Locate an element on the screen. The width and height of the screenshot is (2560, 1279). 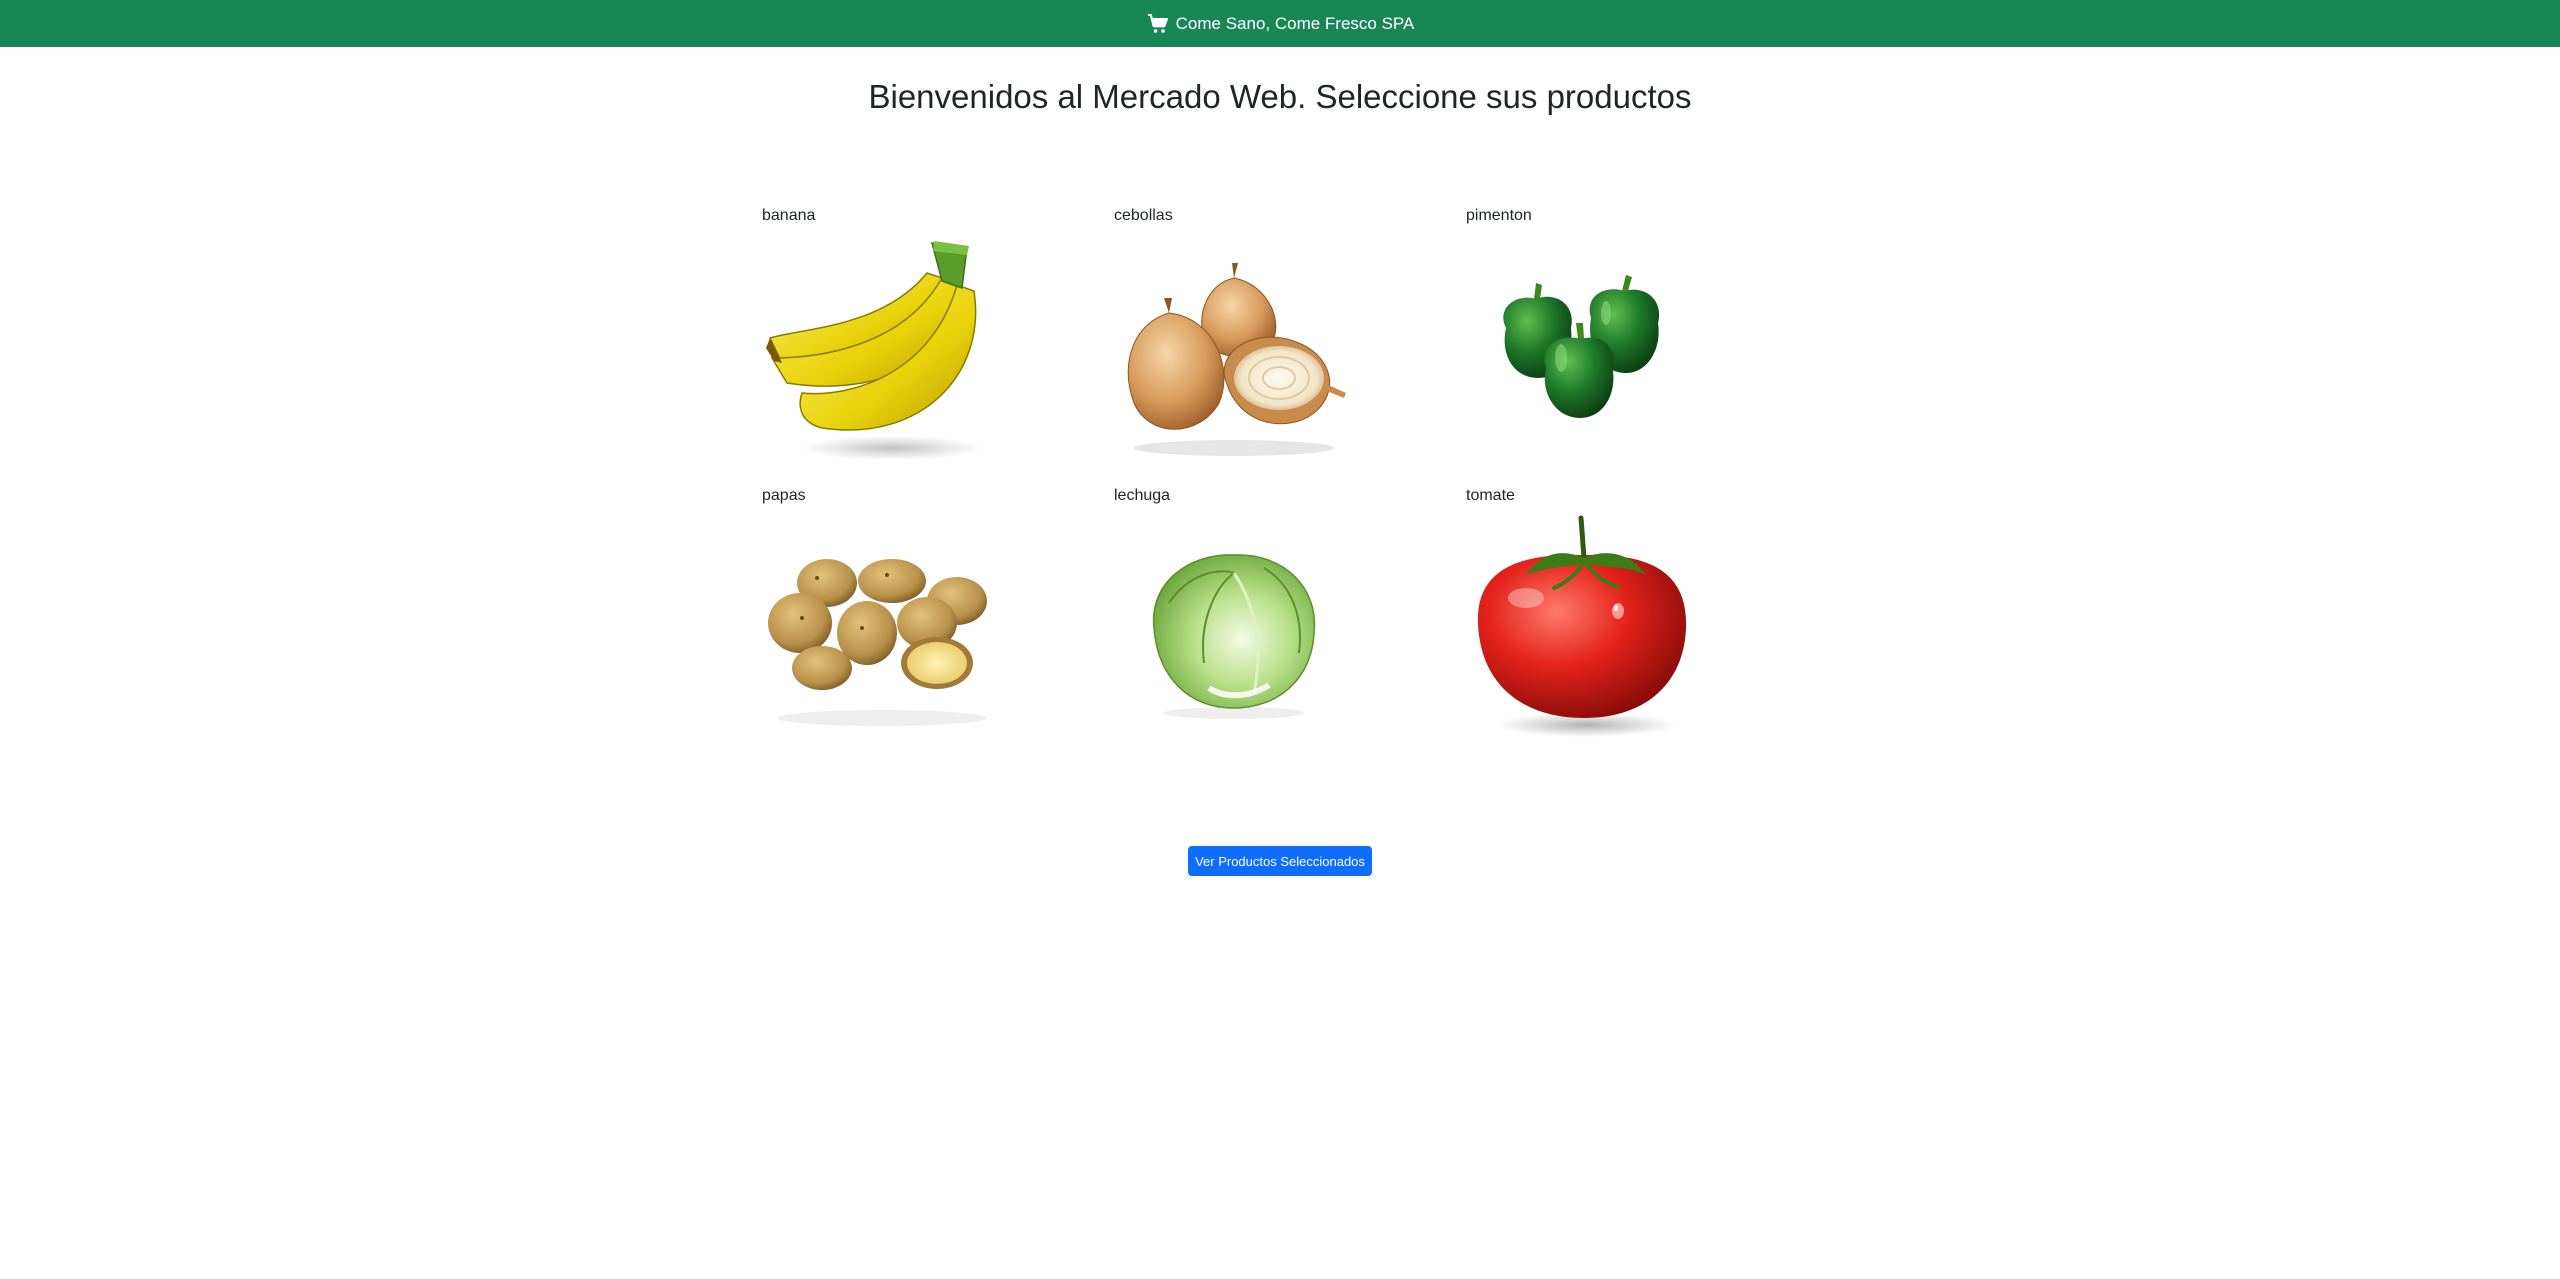
onion-image is located at coordinates (1234, 348).